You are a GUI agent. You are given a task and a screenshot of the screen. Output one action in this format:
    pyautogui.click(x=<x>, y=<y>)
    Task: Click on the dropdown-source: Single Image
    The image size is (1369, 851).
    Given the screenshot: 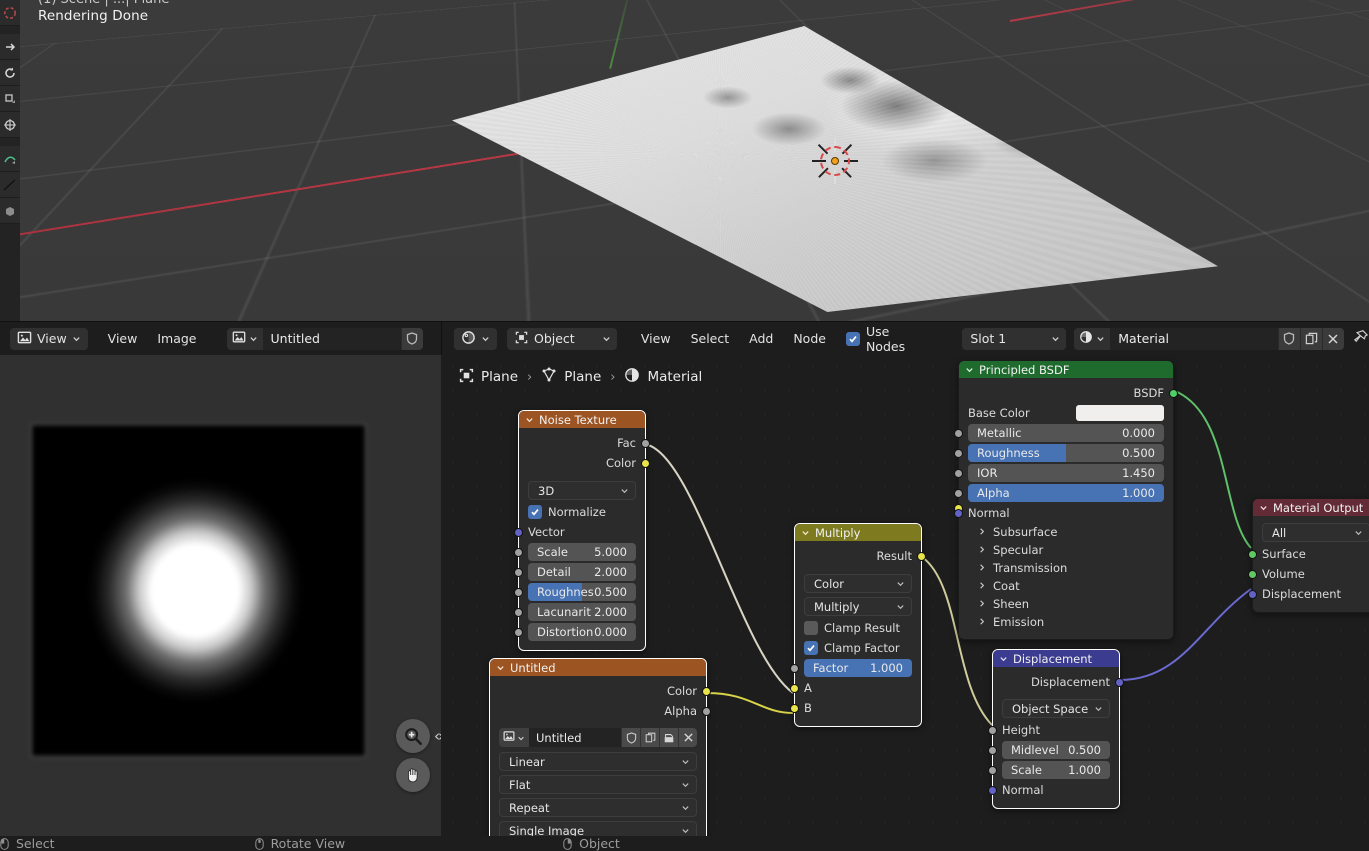 What is the action you would take?
    pyautogui.click(x=598, y=828)
    